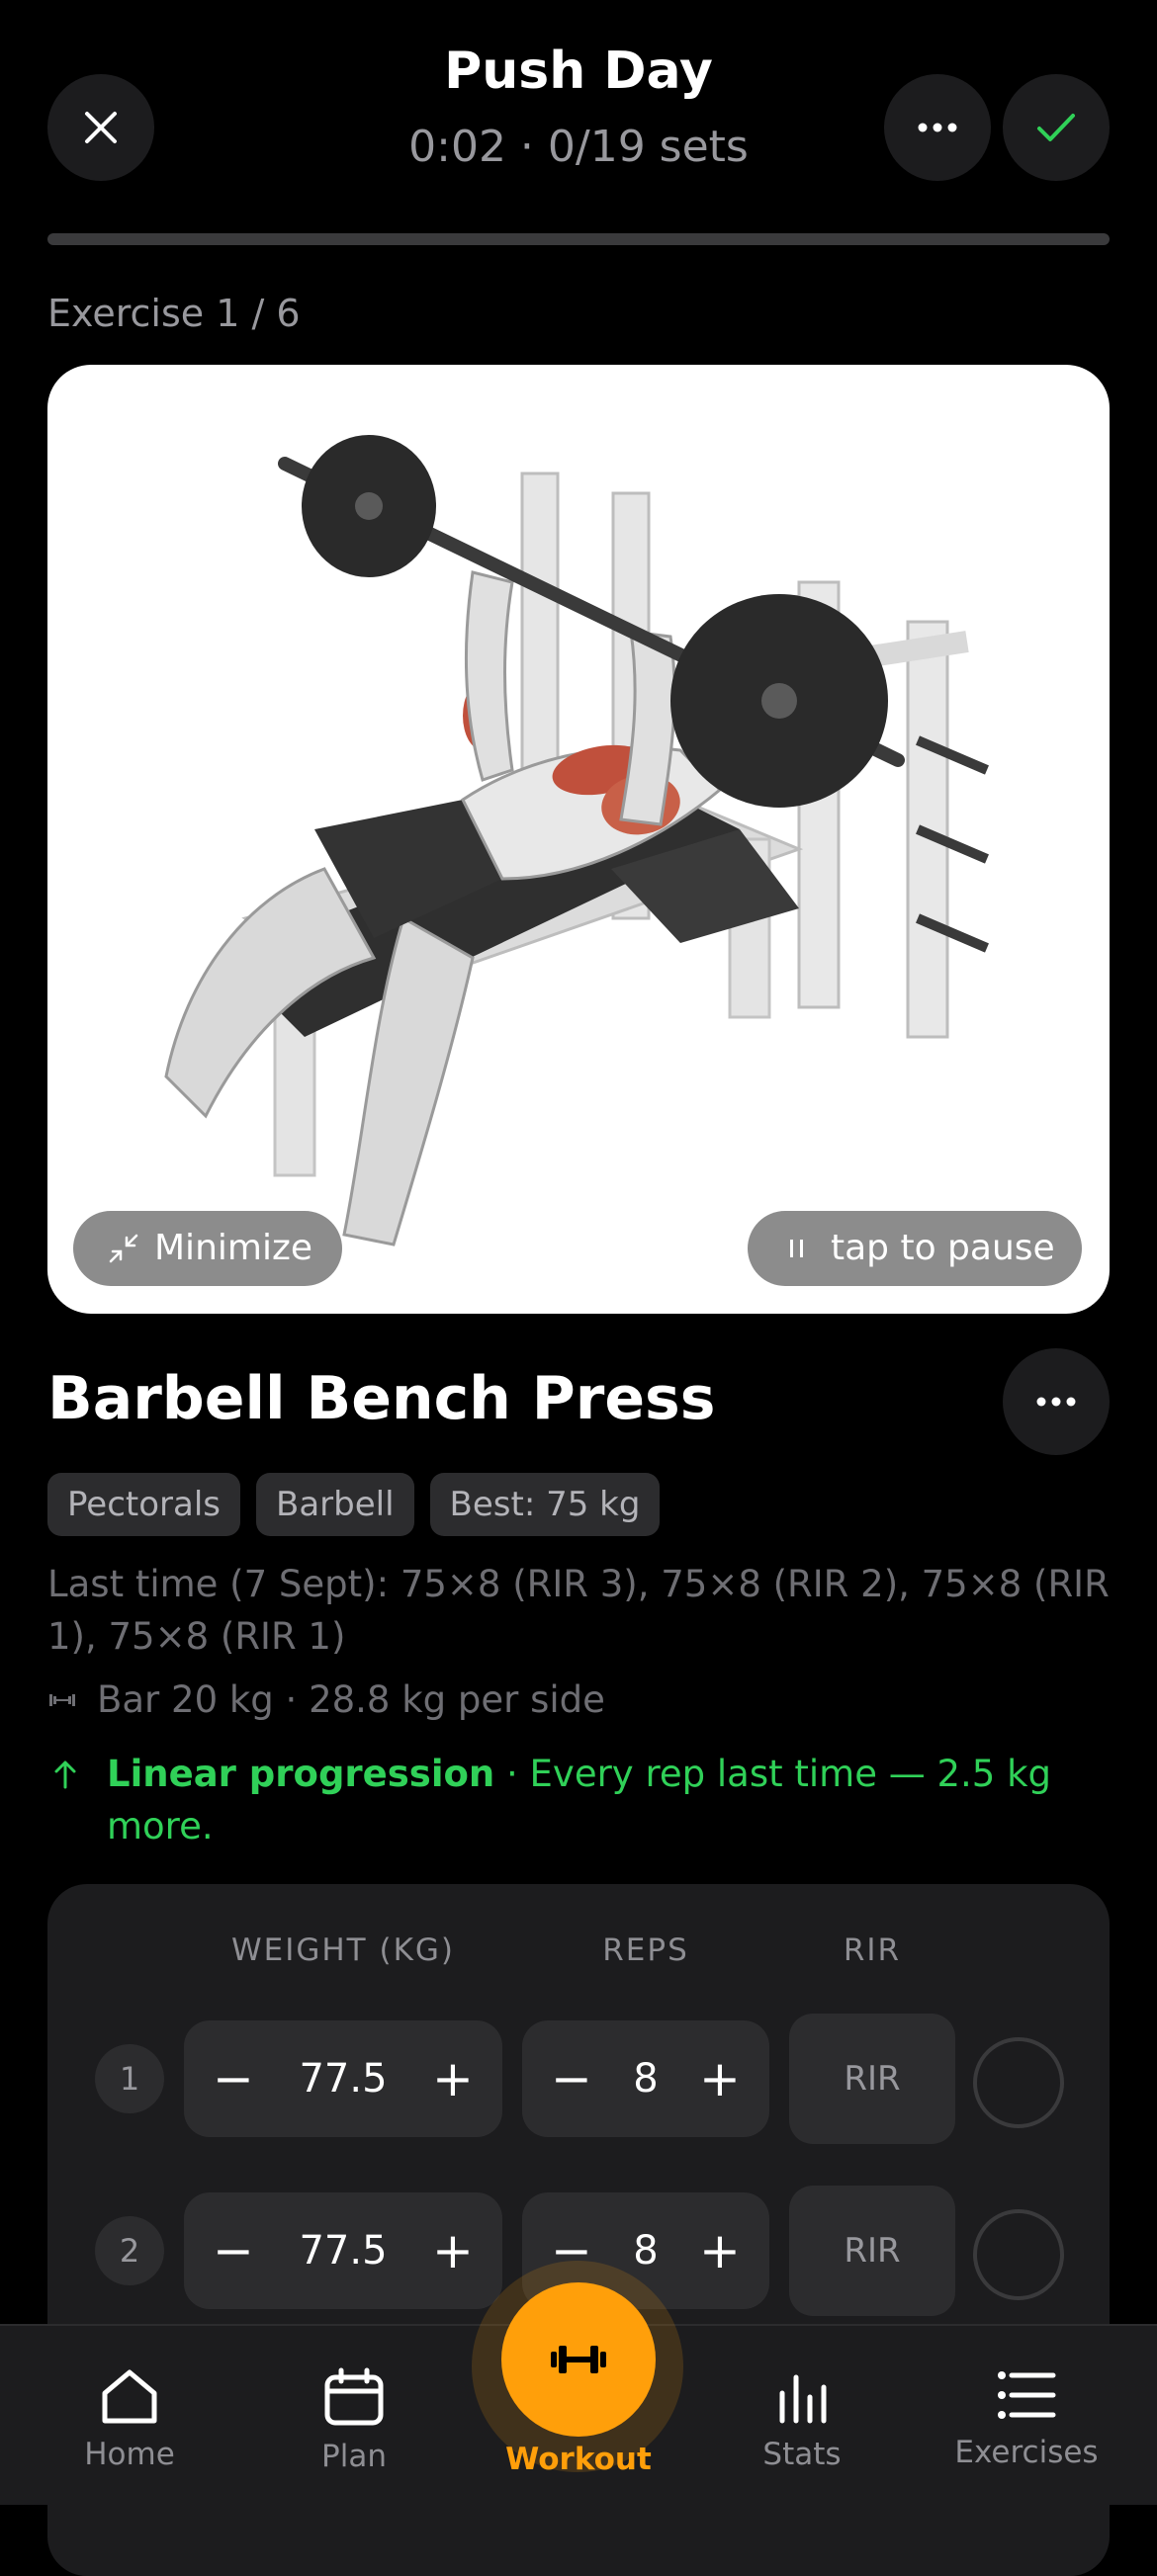 Image resolution: width=1157 pixels, height=2576 pixels. Describe the element at coordinates (354, 2396) in the screenshot. I see `calendar-icon` at that location.